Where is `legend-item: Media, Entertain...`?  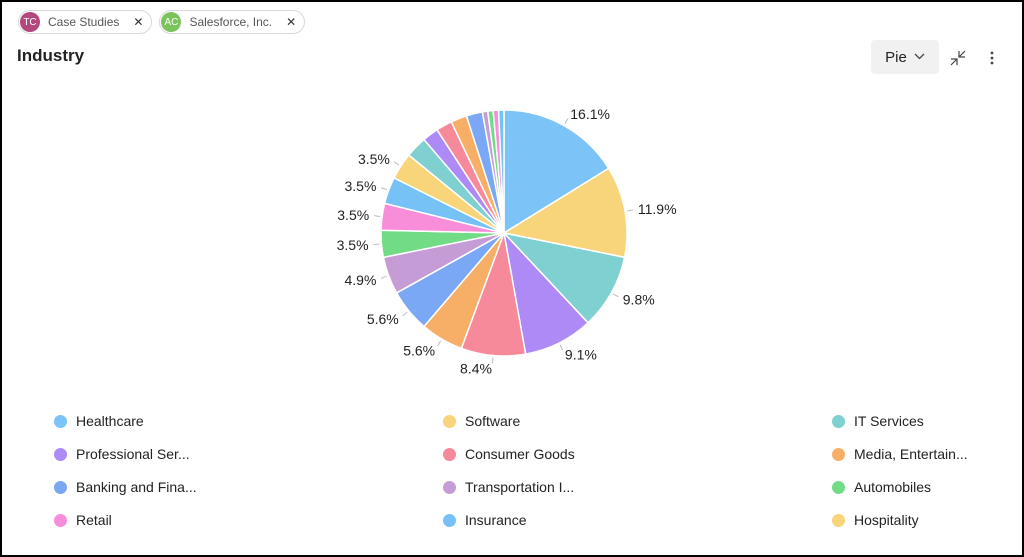 legend-item: Media, Entertain... is located at coordinates (900, 454).